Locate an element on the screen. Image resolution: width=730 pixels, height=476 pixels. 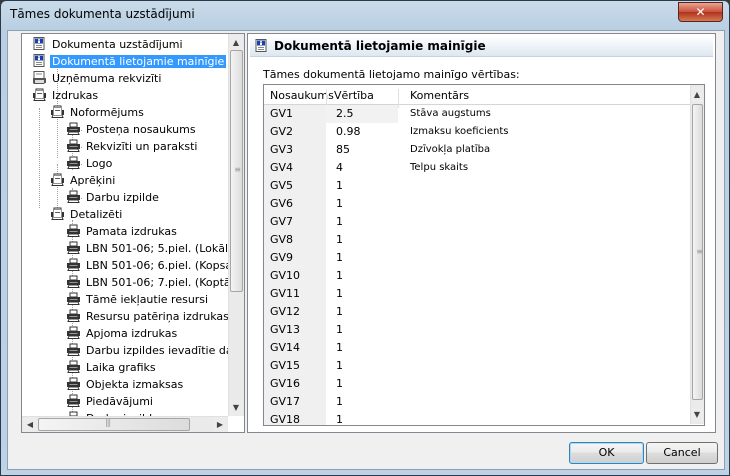
tree-vertical-scrollbar: ▲ ≡ ▼ is located at coordinates (236, 225).